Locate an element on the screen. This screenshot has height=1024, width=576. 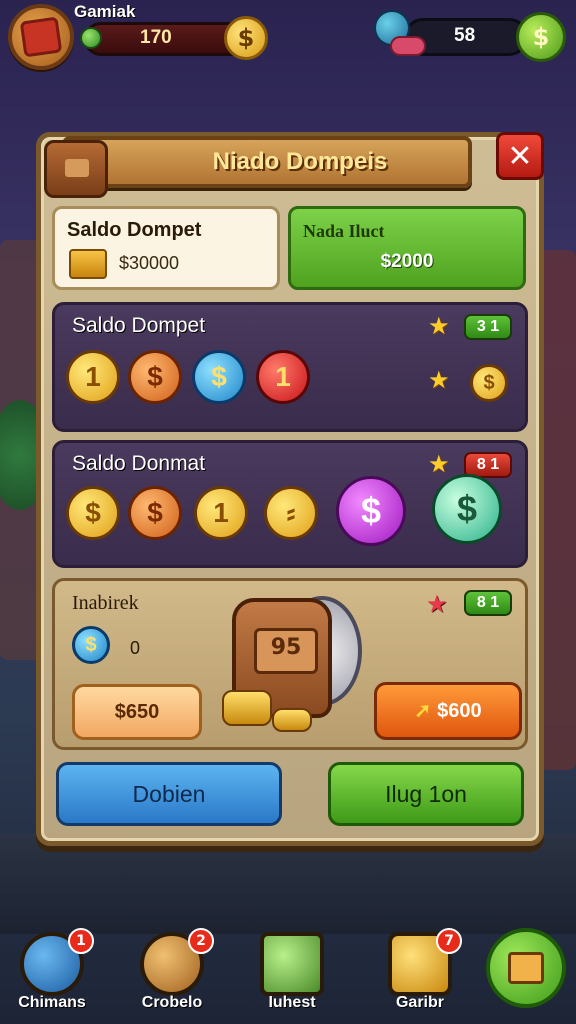
blue-action-button: Dobien is located at coordinates (169, 794).